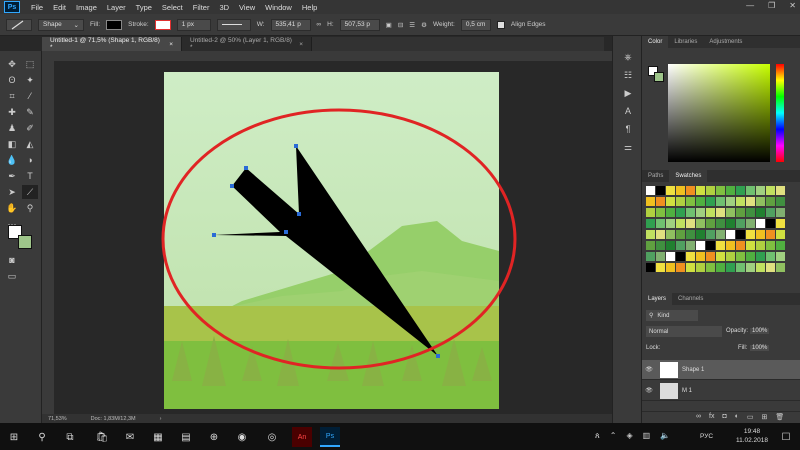 The image size is (800, 450). What do you see at coordinates (647, 436) in the screenshot?
I see `network-icon: ▥` at bounding box center [647, 436].